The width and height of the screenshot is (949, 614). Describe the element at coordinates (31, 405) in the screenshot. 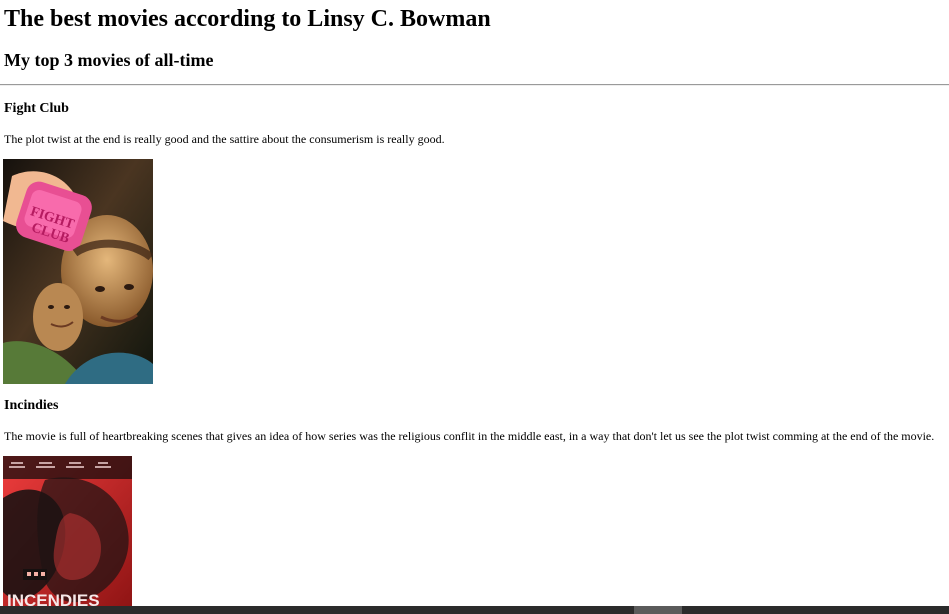

I see `movie-title-incindies: Incindies` at that location.